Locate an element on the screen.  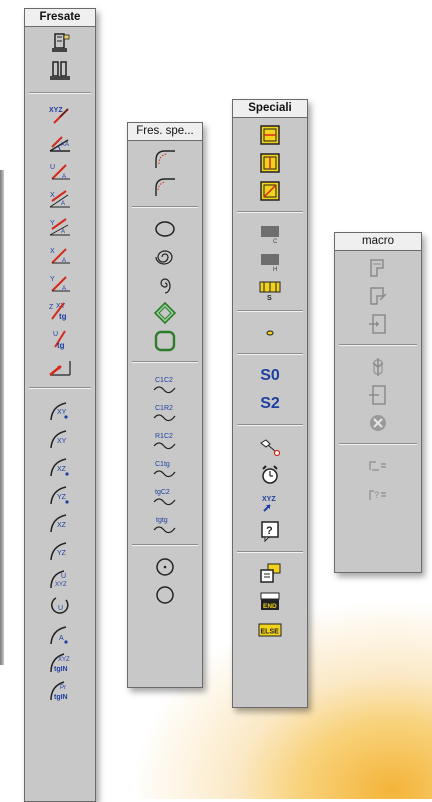
else-icon: ELSE is located at coordinates (270, 630).